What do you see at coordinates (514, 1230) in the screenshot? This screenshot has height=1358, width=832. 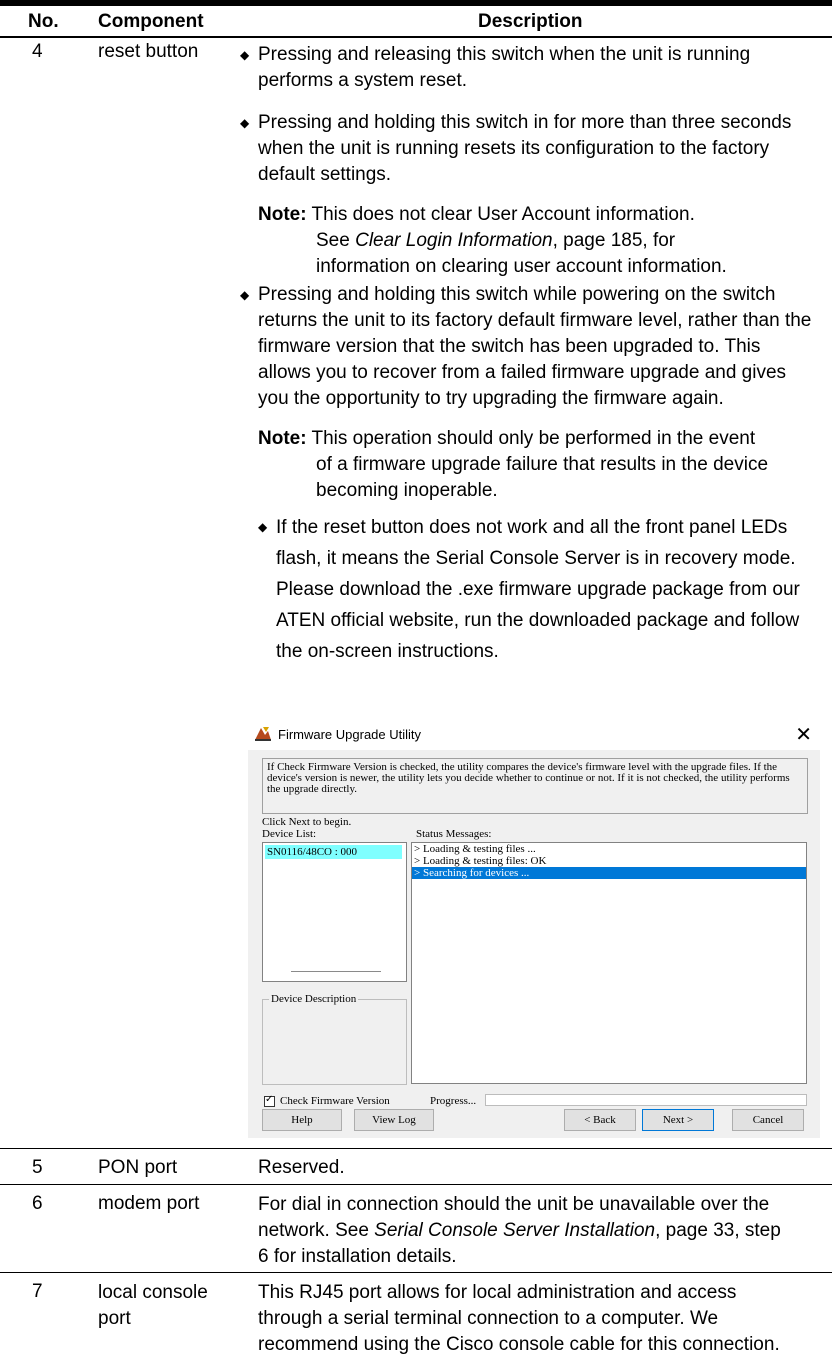 I see `installation-link: Serial Console Server Installation` at bounding box center [514, 1230].